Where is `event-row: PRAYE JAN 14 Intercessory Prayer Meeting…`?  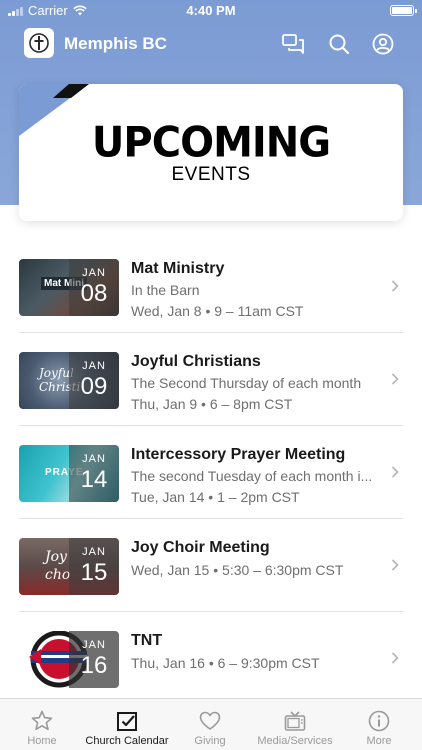
event-row: PRAYE JAN 14 Intercessory Prayer Meeting… is located at coordinates (211, 472).